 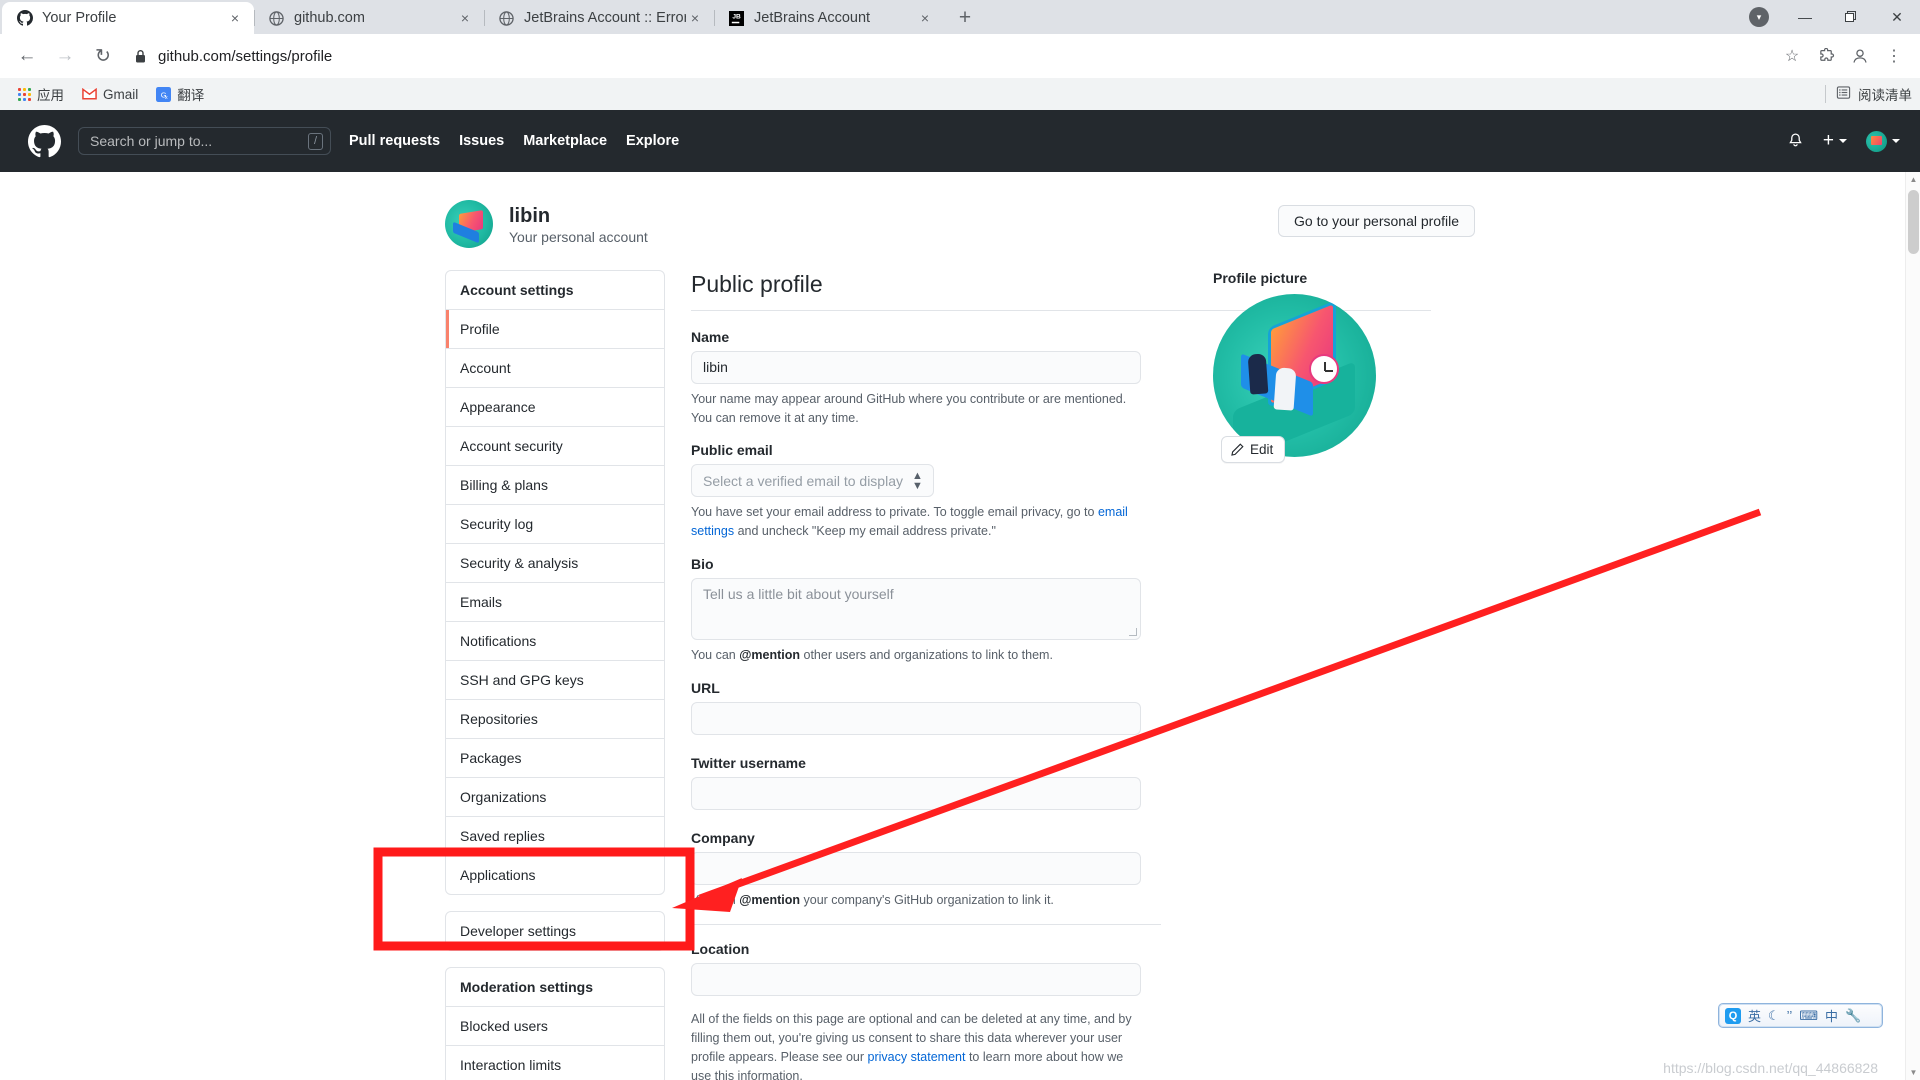 I want to click on bio-help-mention: @mention, so click(x=770, y=654).